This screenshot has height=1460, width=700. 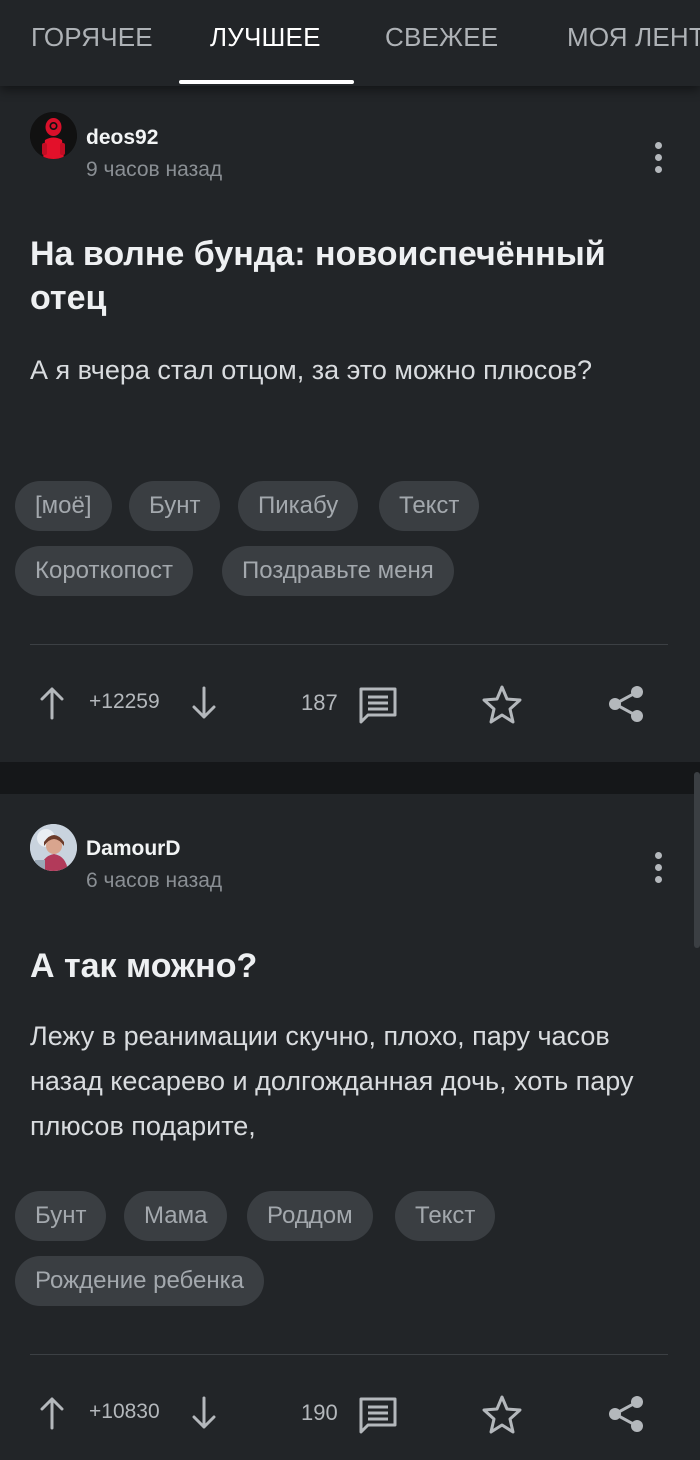 I want to click on scrollbar, so click(x=697, y=860).